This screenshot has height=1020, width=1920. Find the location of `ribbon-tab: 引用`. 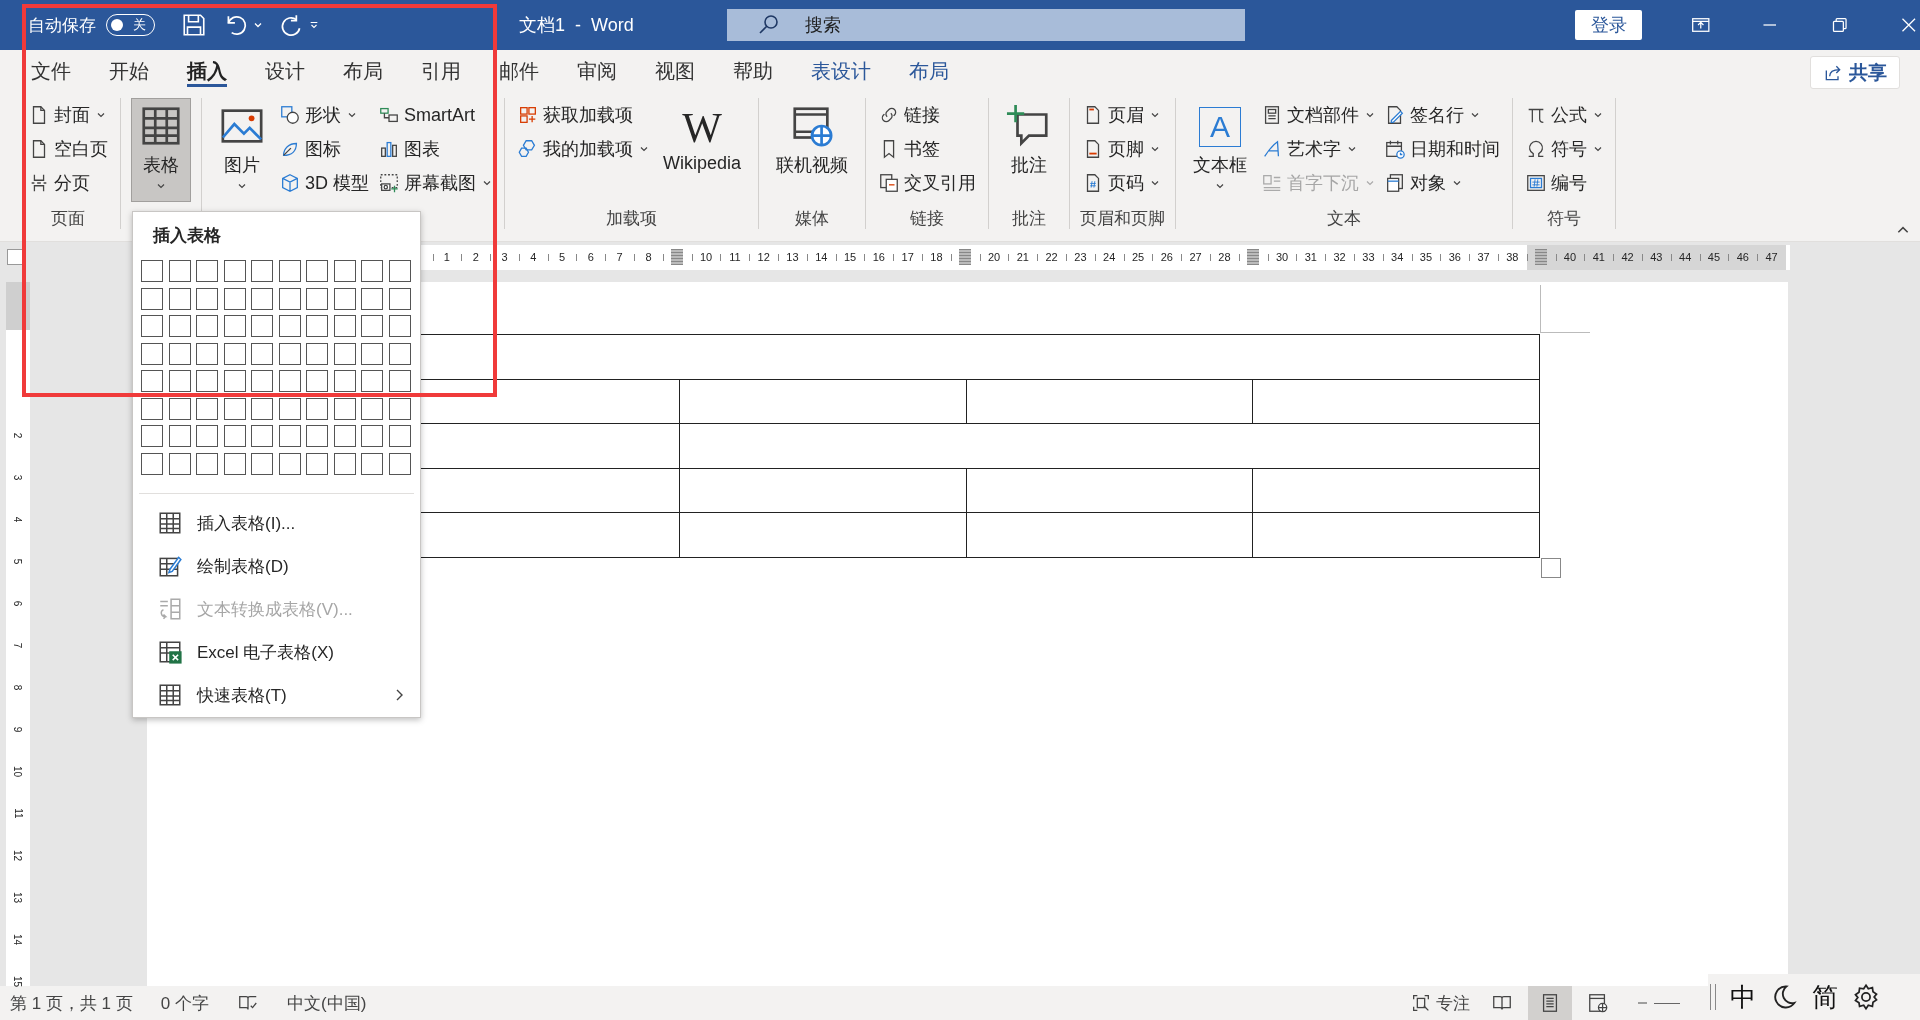

ribbon-tab: 引用 is located at coordinates (441, 71).